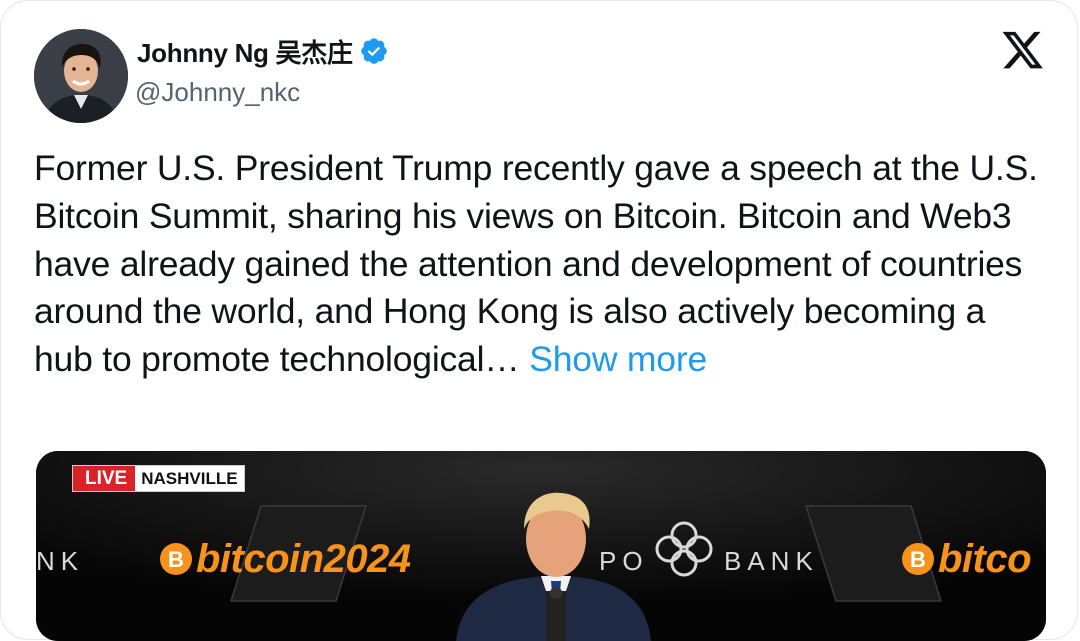  I want to click on avatar-photo, so click(81, 76).